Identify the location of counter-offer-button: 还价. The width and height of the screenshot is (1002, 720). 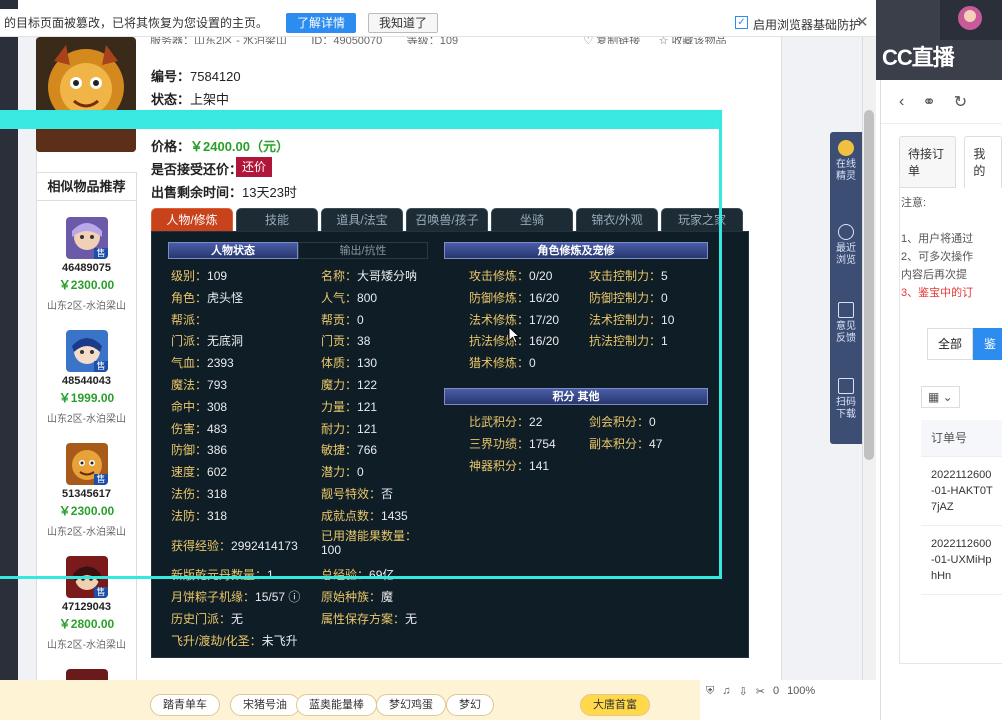
(254, 167).